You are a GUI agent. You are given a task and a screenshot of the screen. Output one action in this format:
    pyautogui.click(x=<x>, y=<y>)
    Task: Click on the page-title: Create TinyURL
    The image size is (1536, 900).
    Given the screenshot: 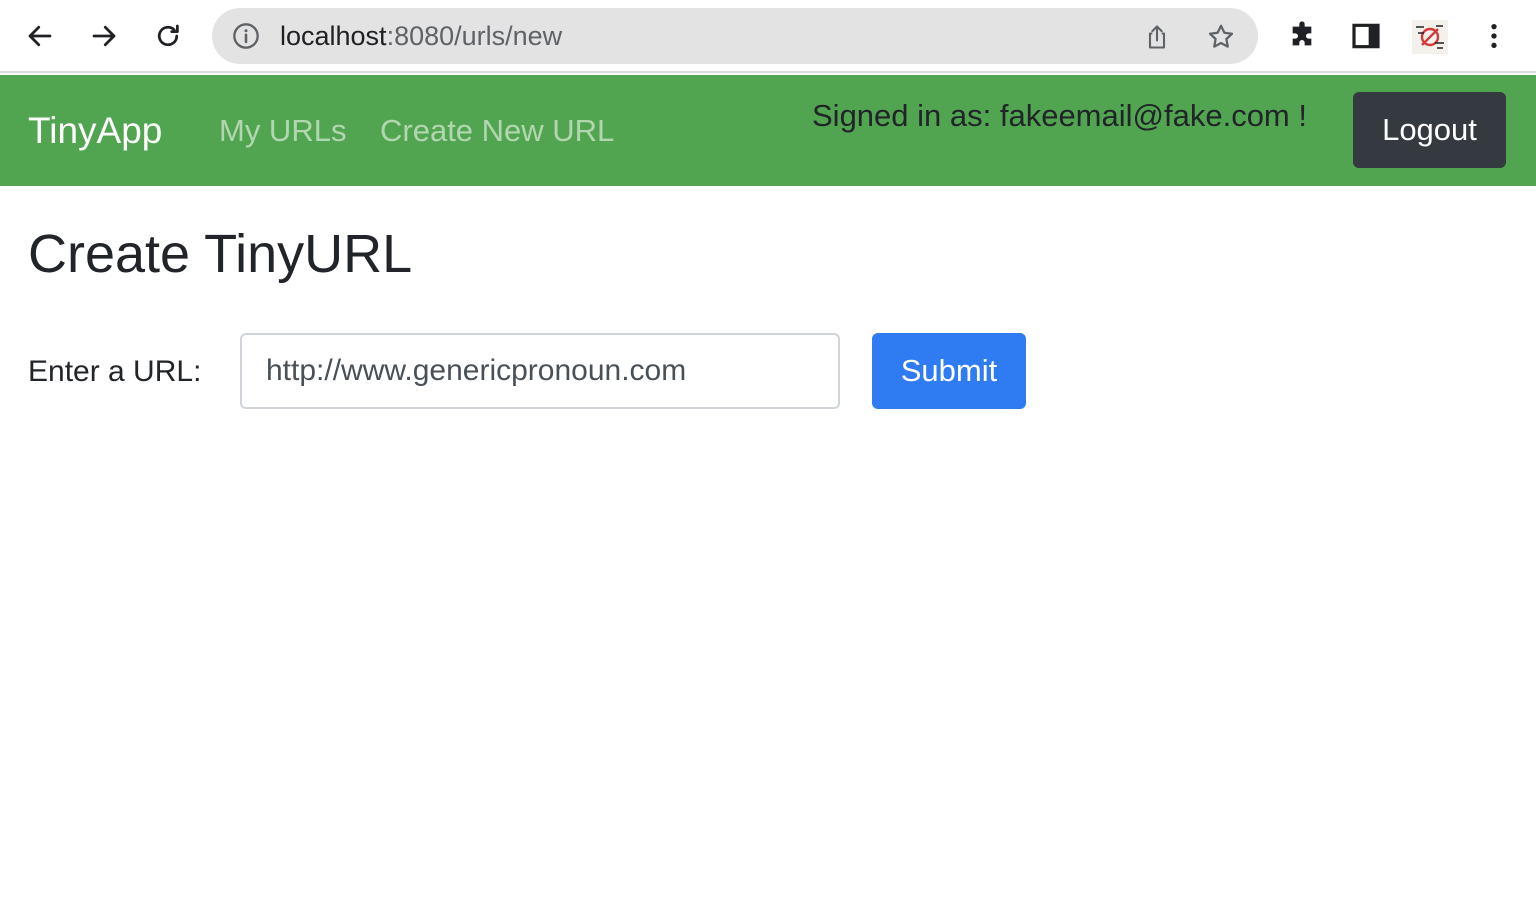 What is the action you would take?
    pyautogui.click(x=220, y=254)
    